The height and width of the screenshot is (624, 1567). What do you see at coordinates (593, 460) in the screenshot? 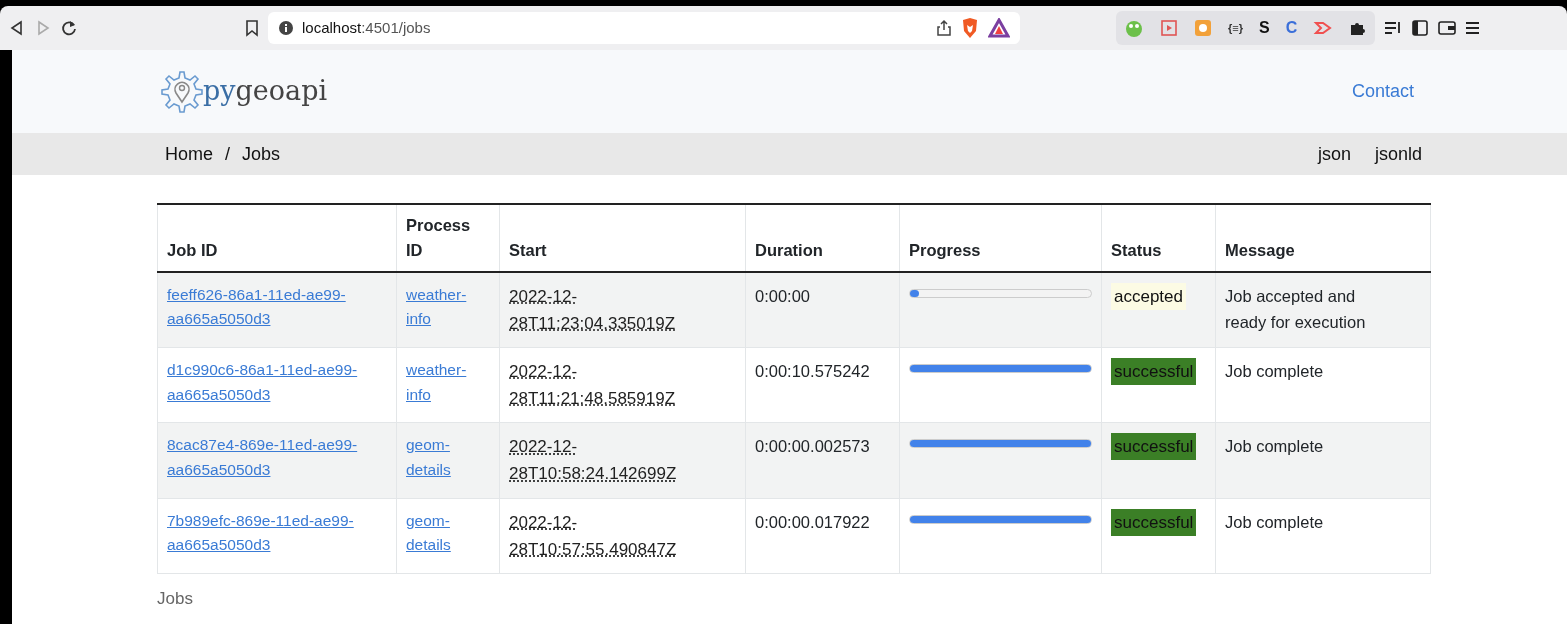
I see `start-time: 2022-12-28T10:58:24.142699Z` at bounding box center [593, 460].